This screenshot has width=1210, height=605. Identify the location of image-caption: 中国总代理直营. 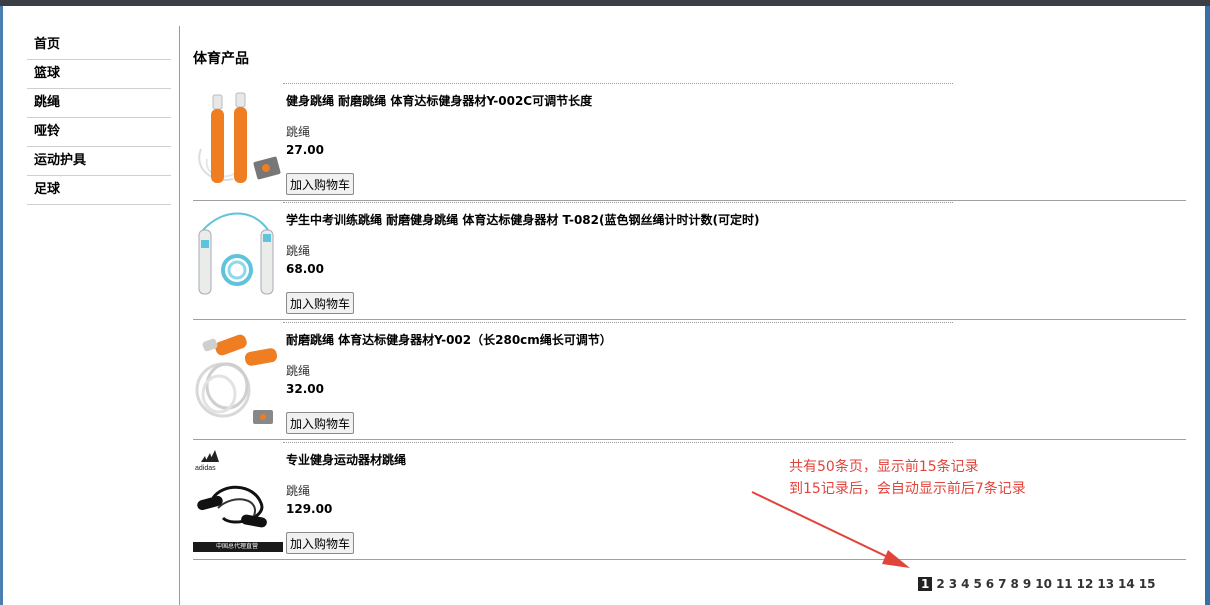
(236, 546).